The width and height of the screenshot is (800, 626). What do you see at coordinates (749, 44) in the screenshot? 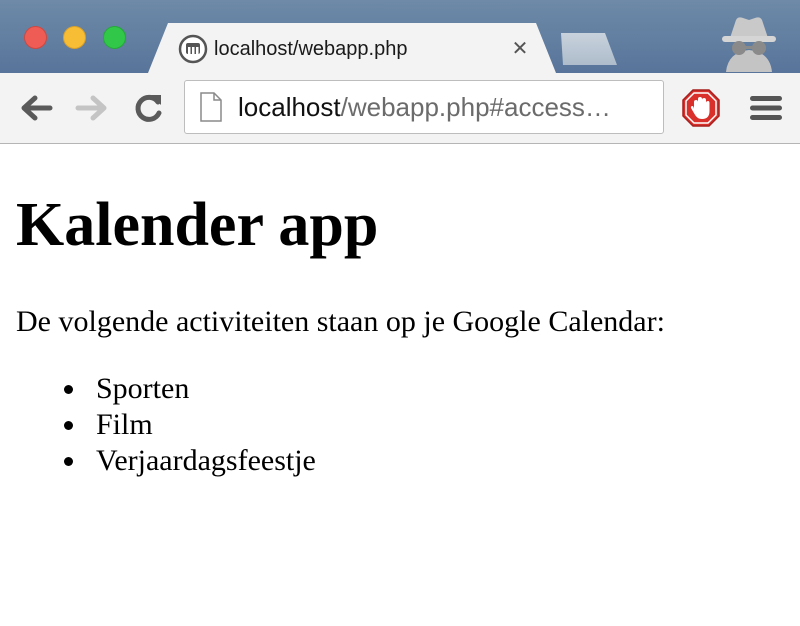
I see `incognito-icon` at bounding box center [749, 44].